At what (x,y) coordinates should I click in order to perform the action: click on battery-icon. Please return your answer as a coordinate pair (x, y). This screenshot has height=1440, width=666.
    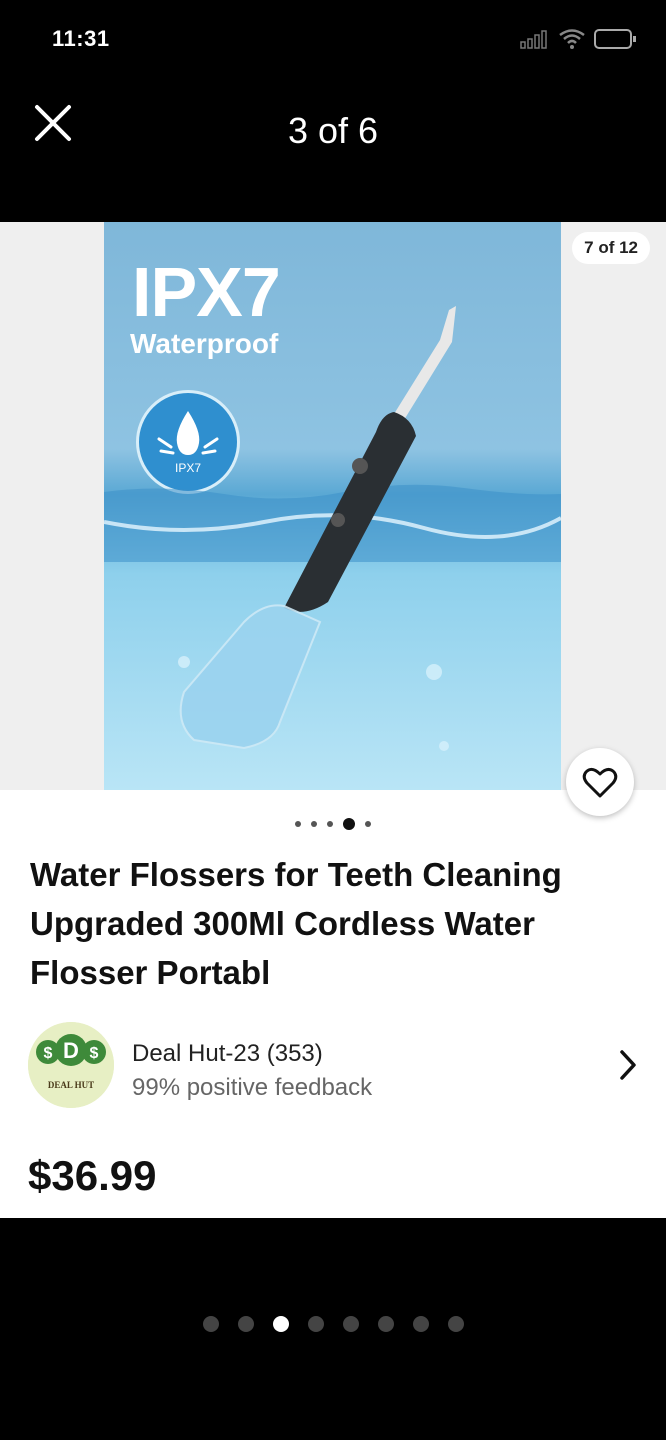
    Looking at the image, I should click on (615, 39).